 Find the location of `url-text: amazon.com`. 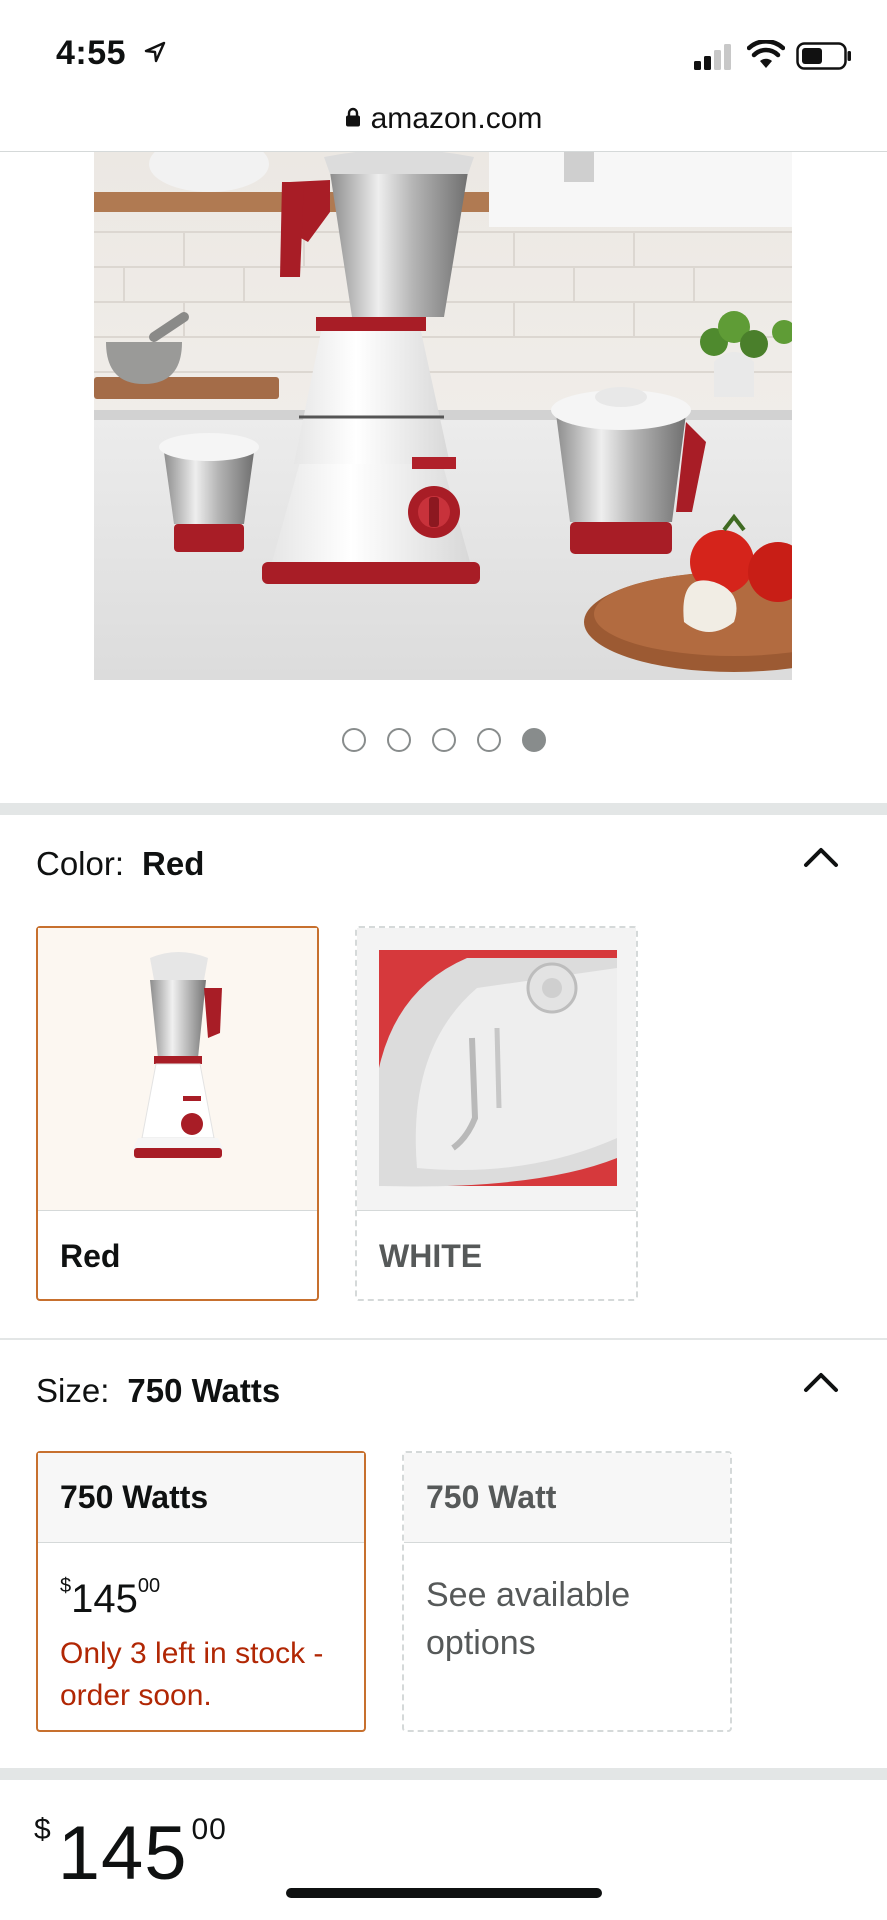

url-text: amazon.com is located at coordinates (456, 118).